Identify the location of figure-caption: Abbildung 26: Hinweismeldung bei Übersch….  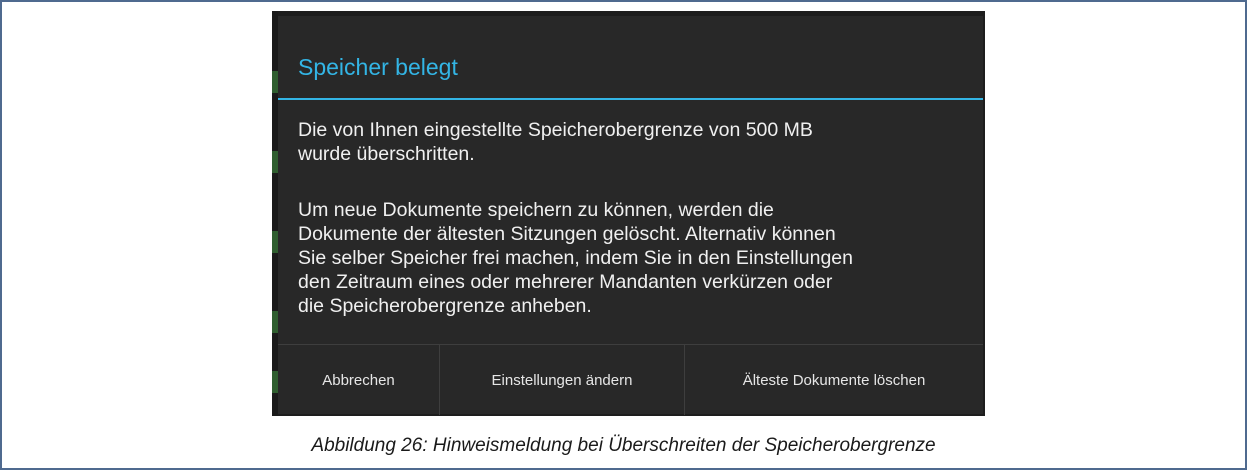
(623, 445).